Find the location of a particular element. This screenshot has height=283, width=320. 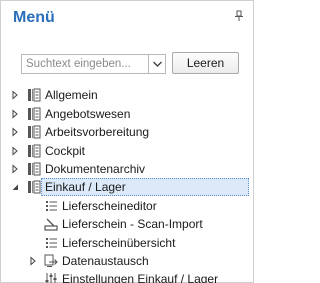

collapse-arrow-icon is located at coordinates (15, 187).